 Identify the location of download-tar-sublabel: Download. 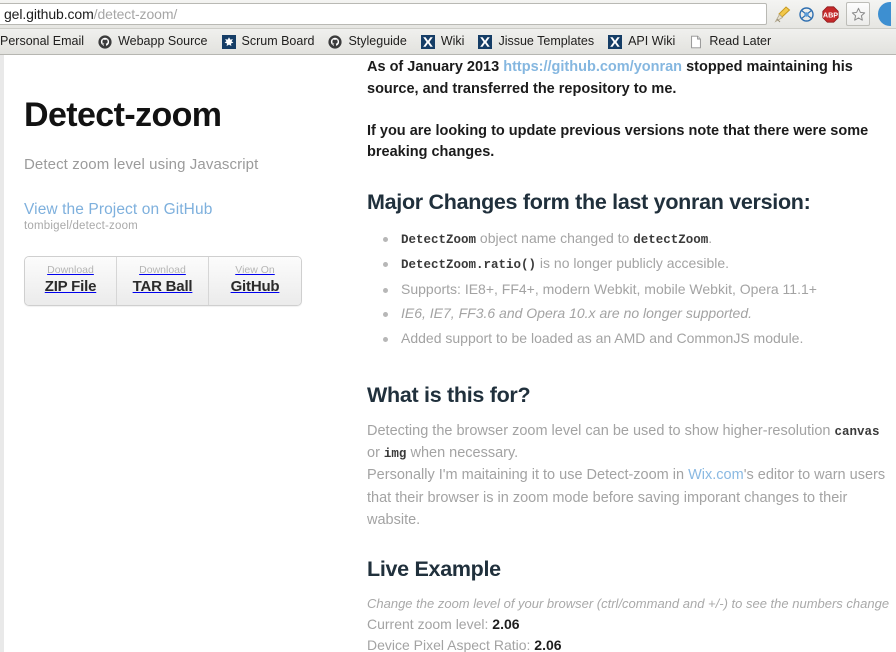
(162, 270).